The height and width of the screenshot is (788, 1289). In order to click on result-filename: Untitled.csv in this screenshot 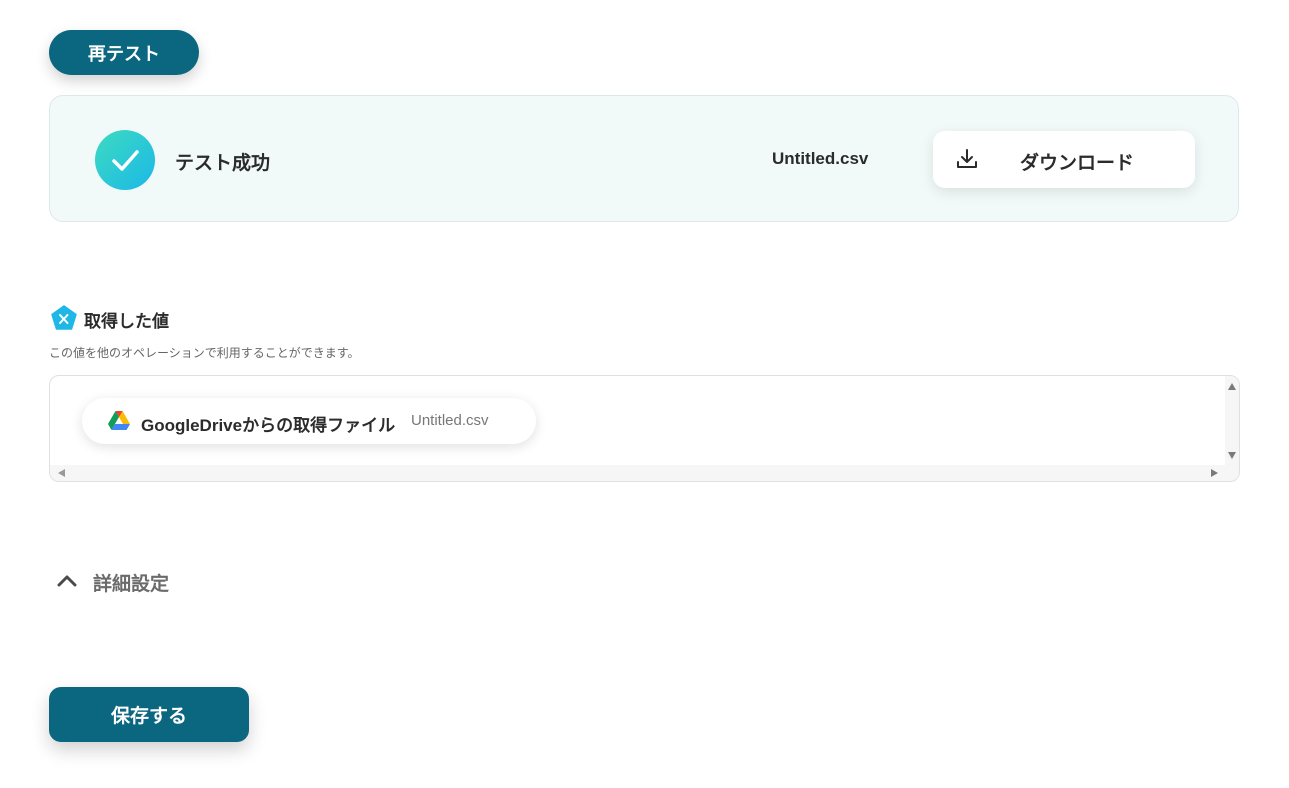, I will do `click(820, 158)`.